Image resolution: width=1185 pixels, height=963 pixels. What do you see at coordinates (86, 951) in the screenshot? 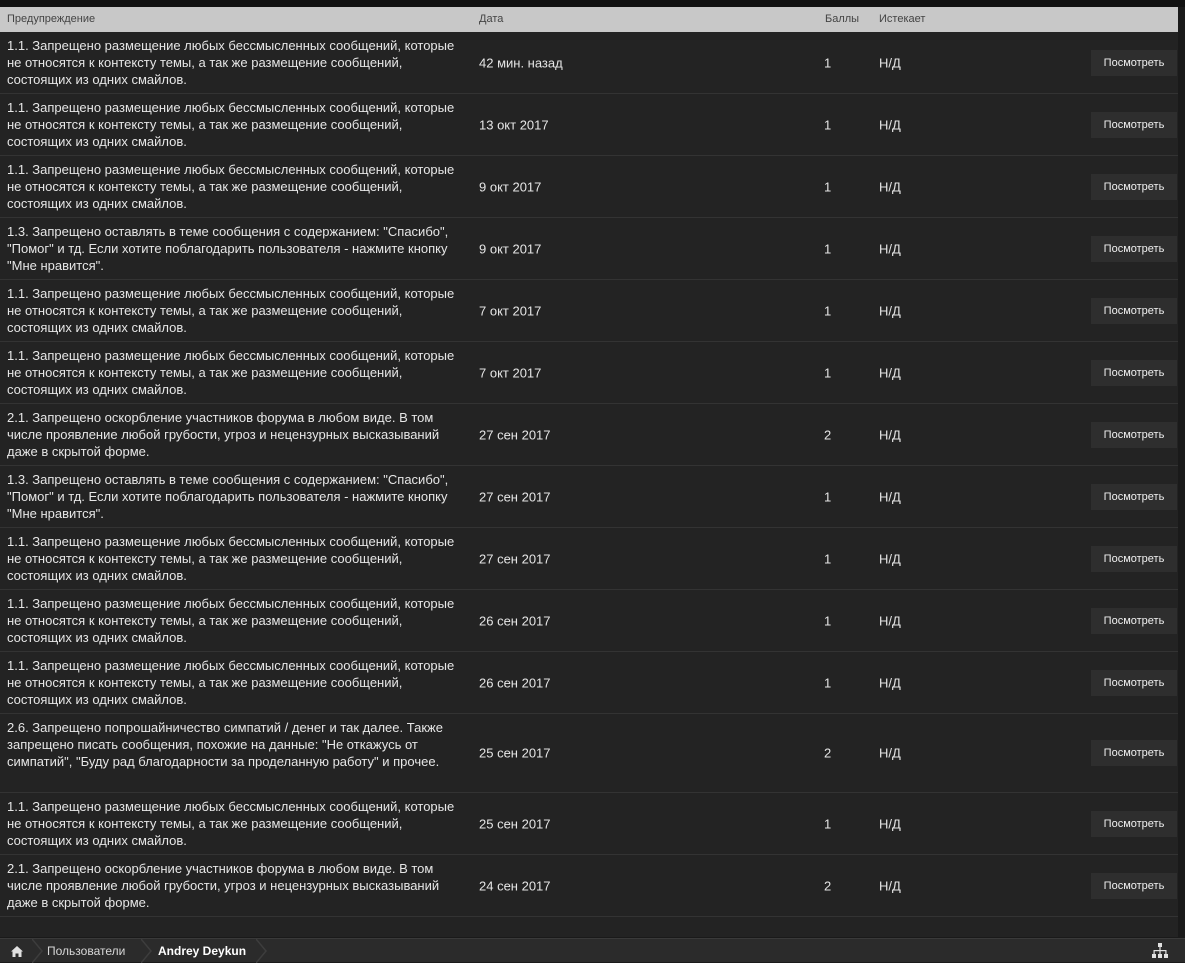
I see `breadcrumb-item-users: Пользователи` at bounding box center [86, 951].